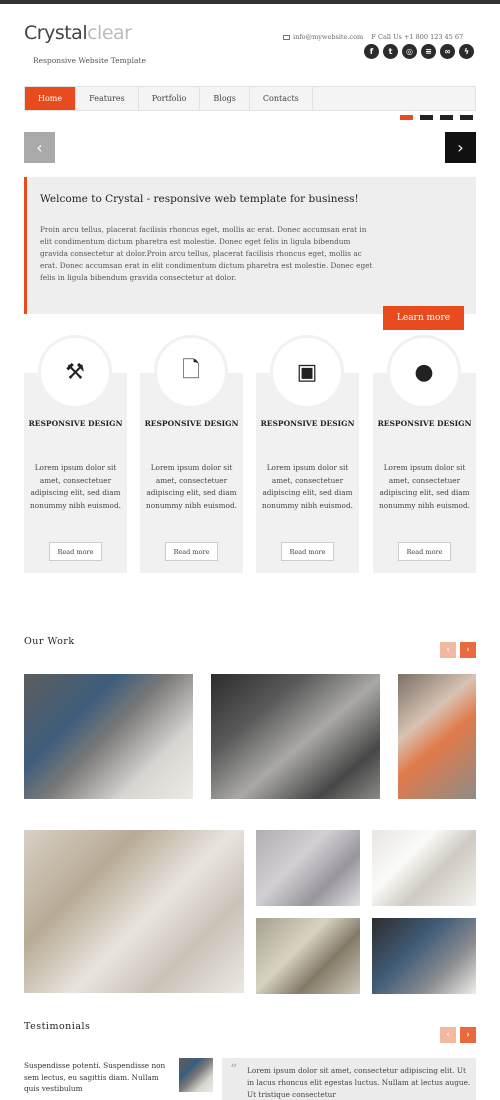 The image size is (500, 1100). I want to click on dribbble-icon: ◎, so click(409, 51).